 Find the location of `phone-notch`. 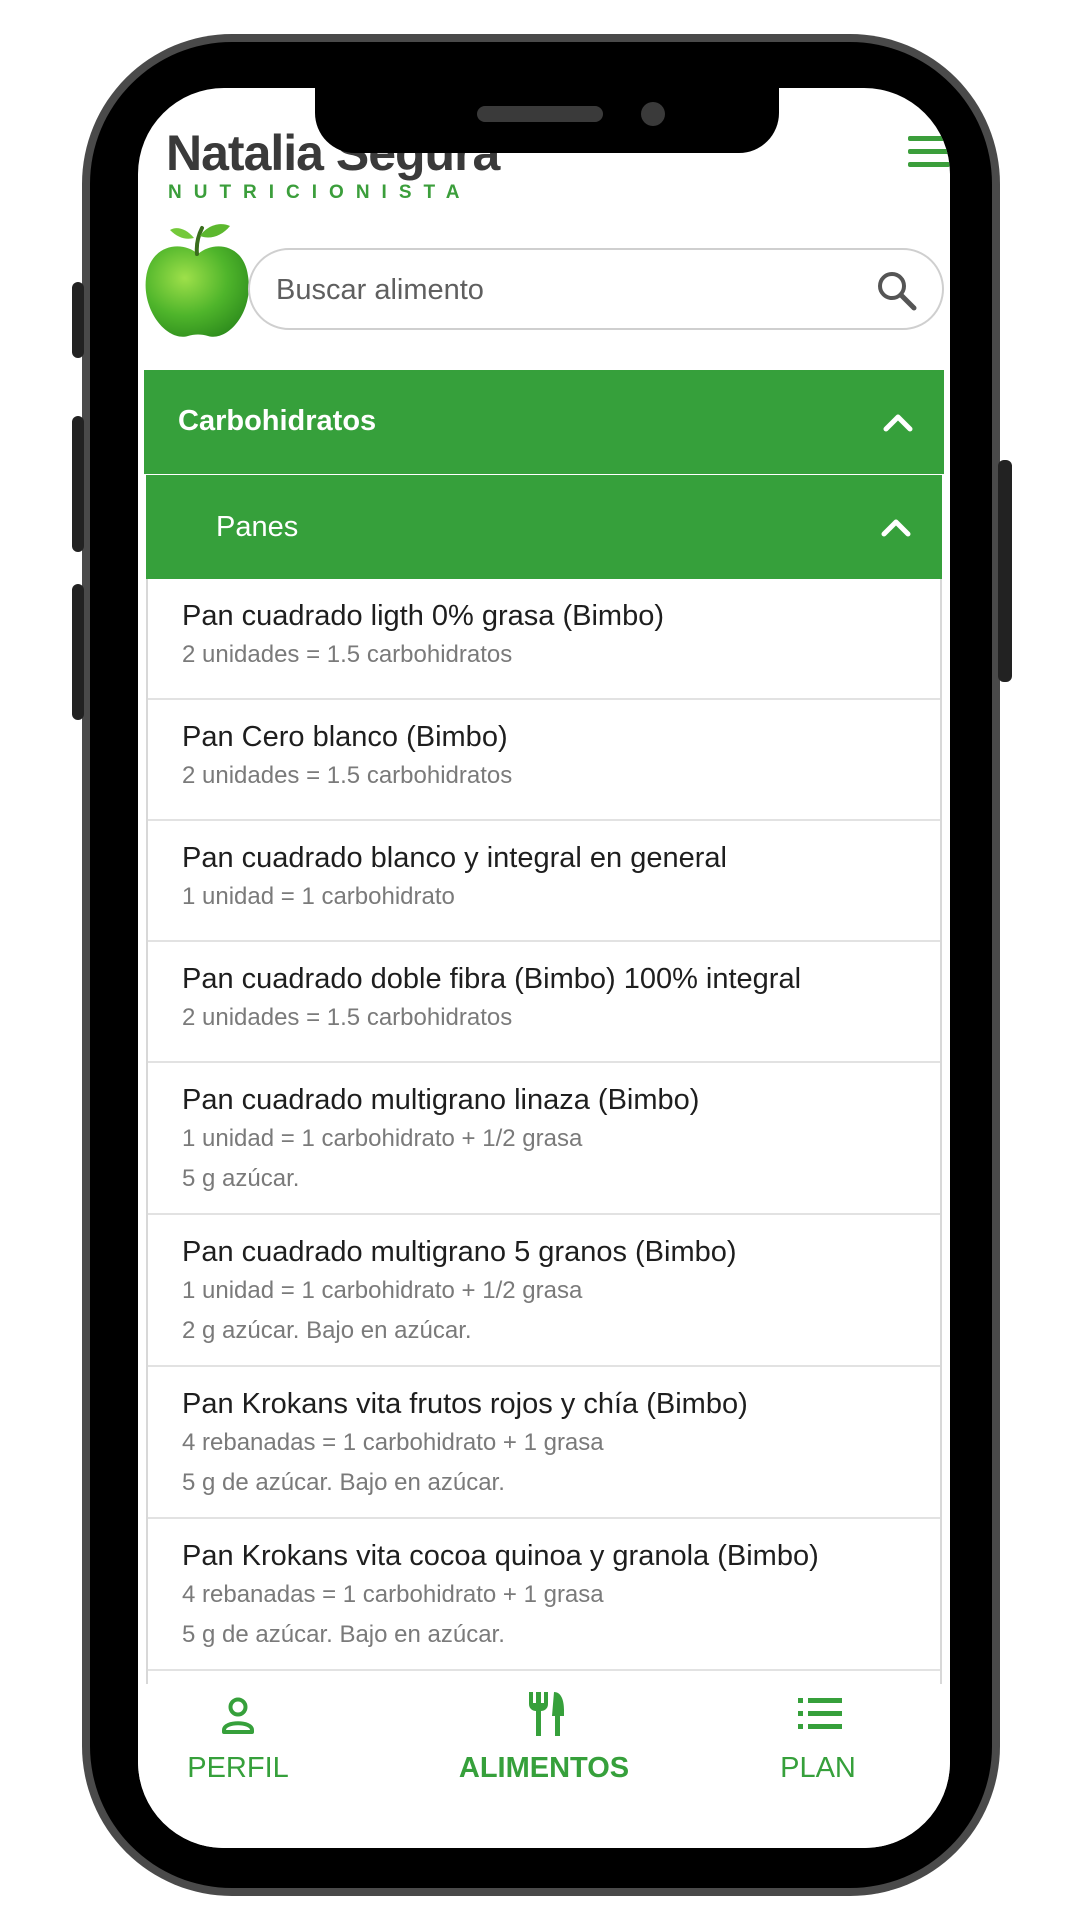

phone-notch is located at coordinates (547, 120).